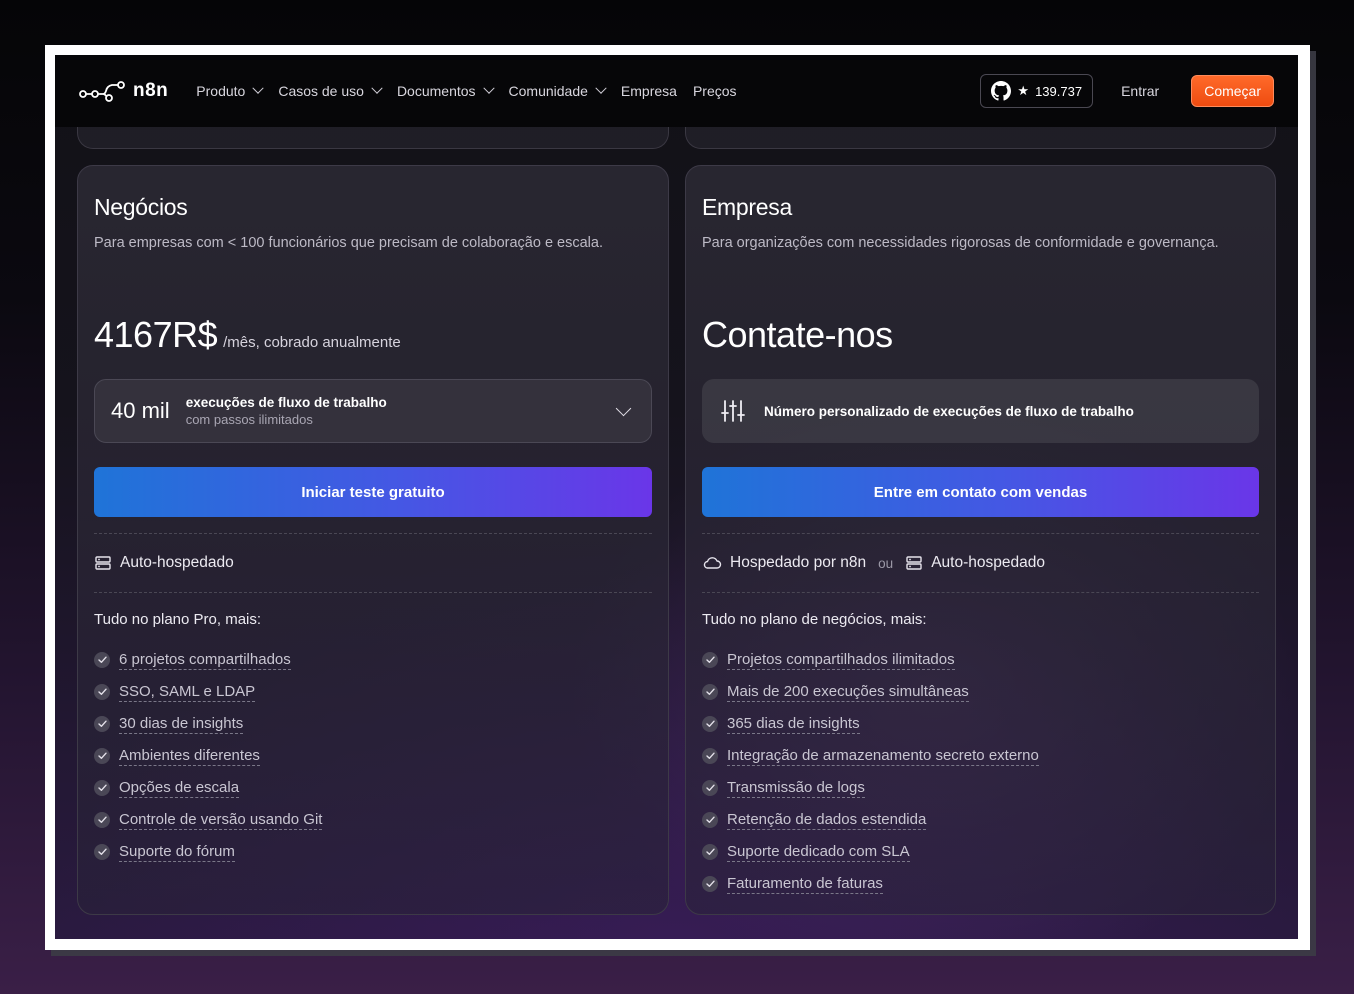  Describe the element at coordinates (796, 788) in the screenshot. I see `feature-label: Transmissão de logs` at that location.